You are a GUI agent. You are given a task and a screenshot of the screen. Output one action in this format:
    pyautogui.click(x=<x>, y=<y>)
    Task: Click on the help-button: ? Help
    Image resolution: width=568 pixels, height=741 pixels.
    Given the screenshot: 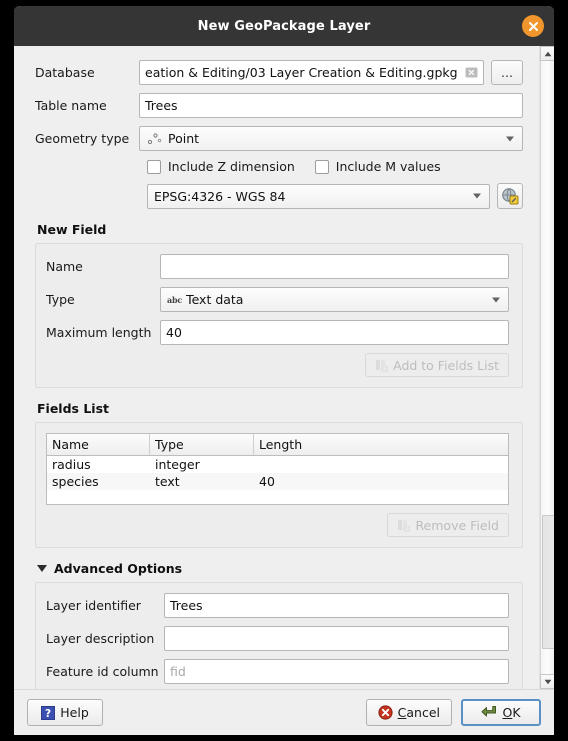 What is the action you would take?
    pyautogui.click(x=65, y=712)
    